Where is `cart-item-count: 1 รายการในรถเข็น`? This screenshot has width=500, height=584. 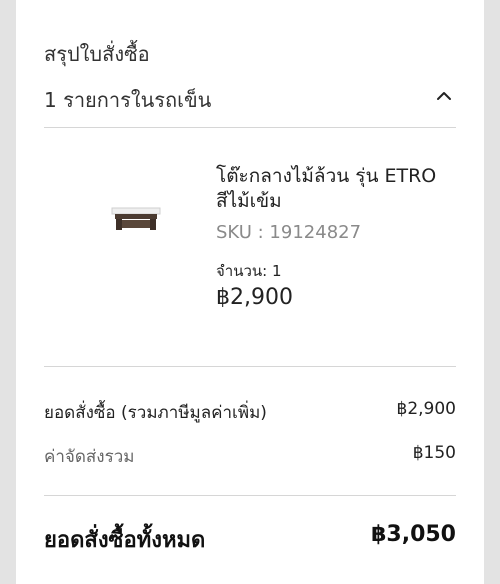
cart-item-count: 1 รายการในรถเข็น is located at coordinates (128, 100).